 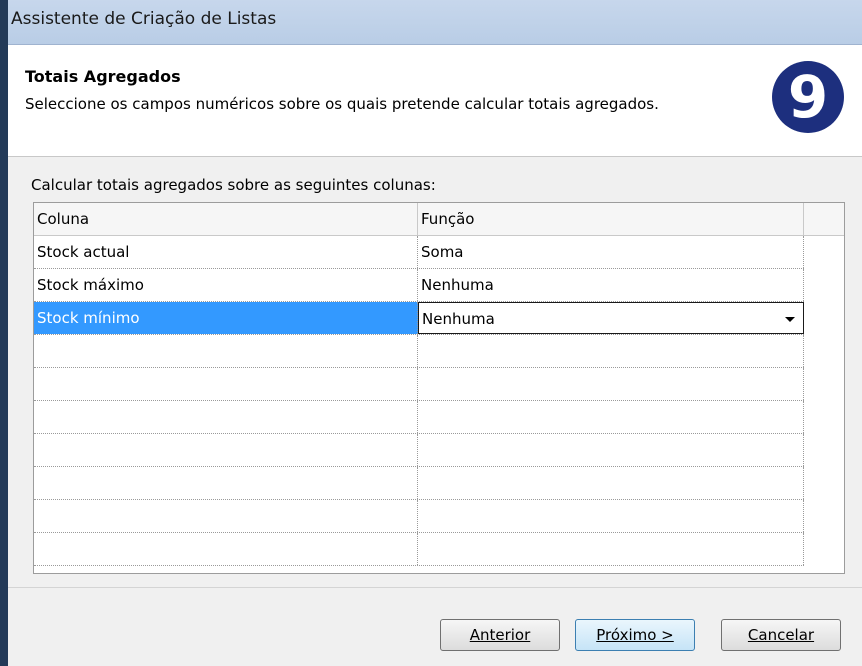 What do you see at coordinates (781, 635) in the screenshot?
I see `cancel-button: Cancelar` at bounding box center [781, 635].